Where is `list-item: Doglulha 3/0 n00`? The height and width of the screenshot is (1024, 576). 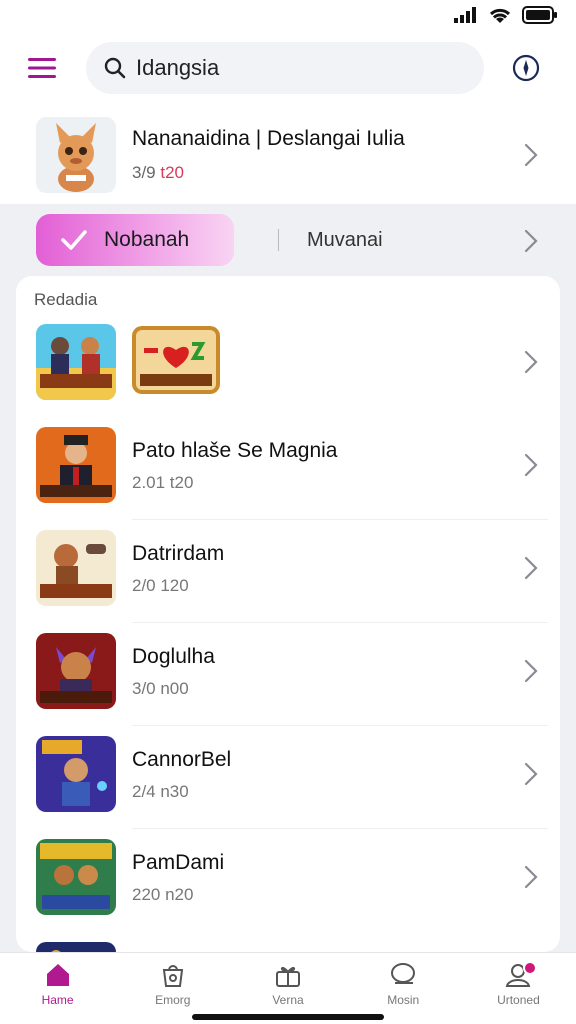 list-item: Doglulha 3/0 n00 is located at coordinates (288, 674).